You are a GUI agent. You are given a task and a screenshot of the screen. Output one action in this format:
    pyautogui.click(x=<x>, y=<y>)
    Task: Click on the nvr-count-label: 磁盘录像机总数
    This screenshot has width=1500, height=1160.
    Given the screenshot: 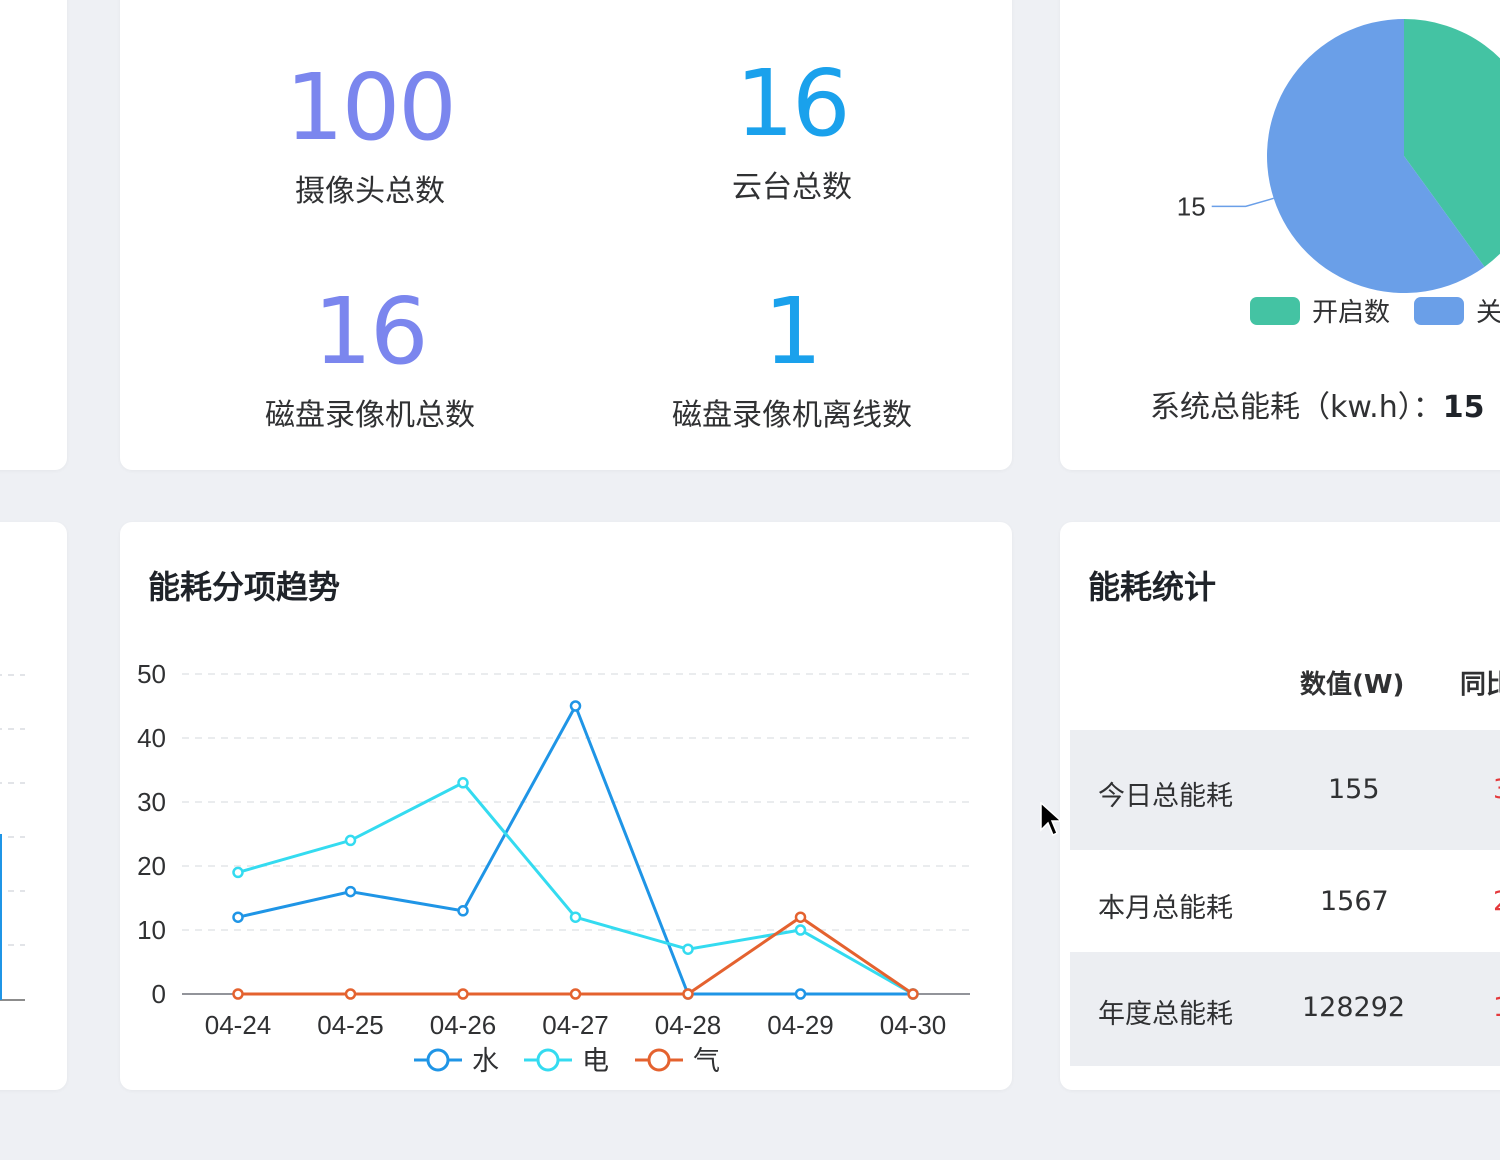 What is the action you would take?
    pyautogui.click(x=370, y=415)
    